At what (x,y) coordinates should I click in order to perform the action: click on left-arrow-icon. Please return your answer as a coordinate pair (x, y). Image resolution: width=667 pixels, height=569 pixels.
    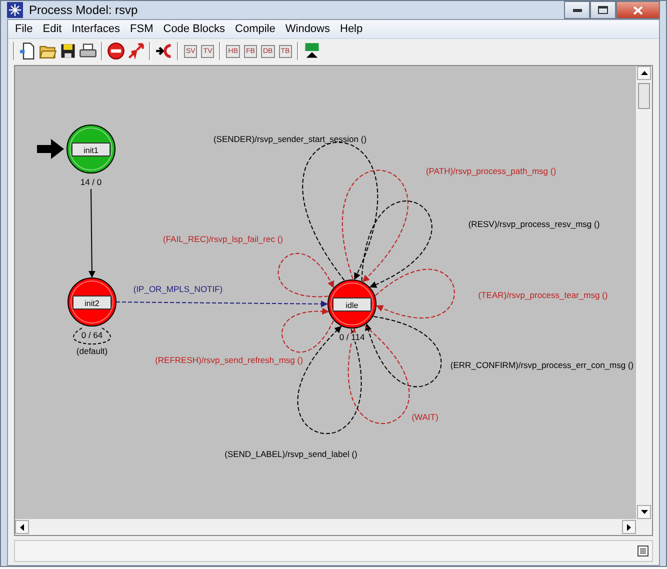
    Looking at the image, I should click on (22, 527).